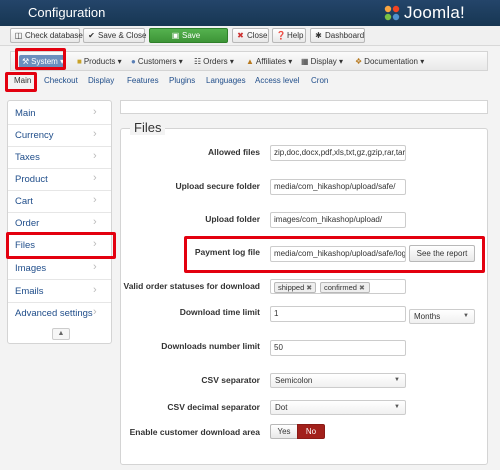 The image size is (500, 470). I want to click on products-icon: ■, so click(79, 61).